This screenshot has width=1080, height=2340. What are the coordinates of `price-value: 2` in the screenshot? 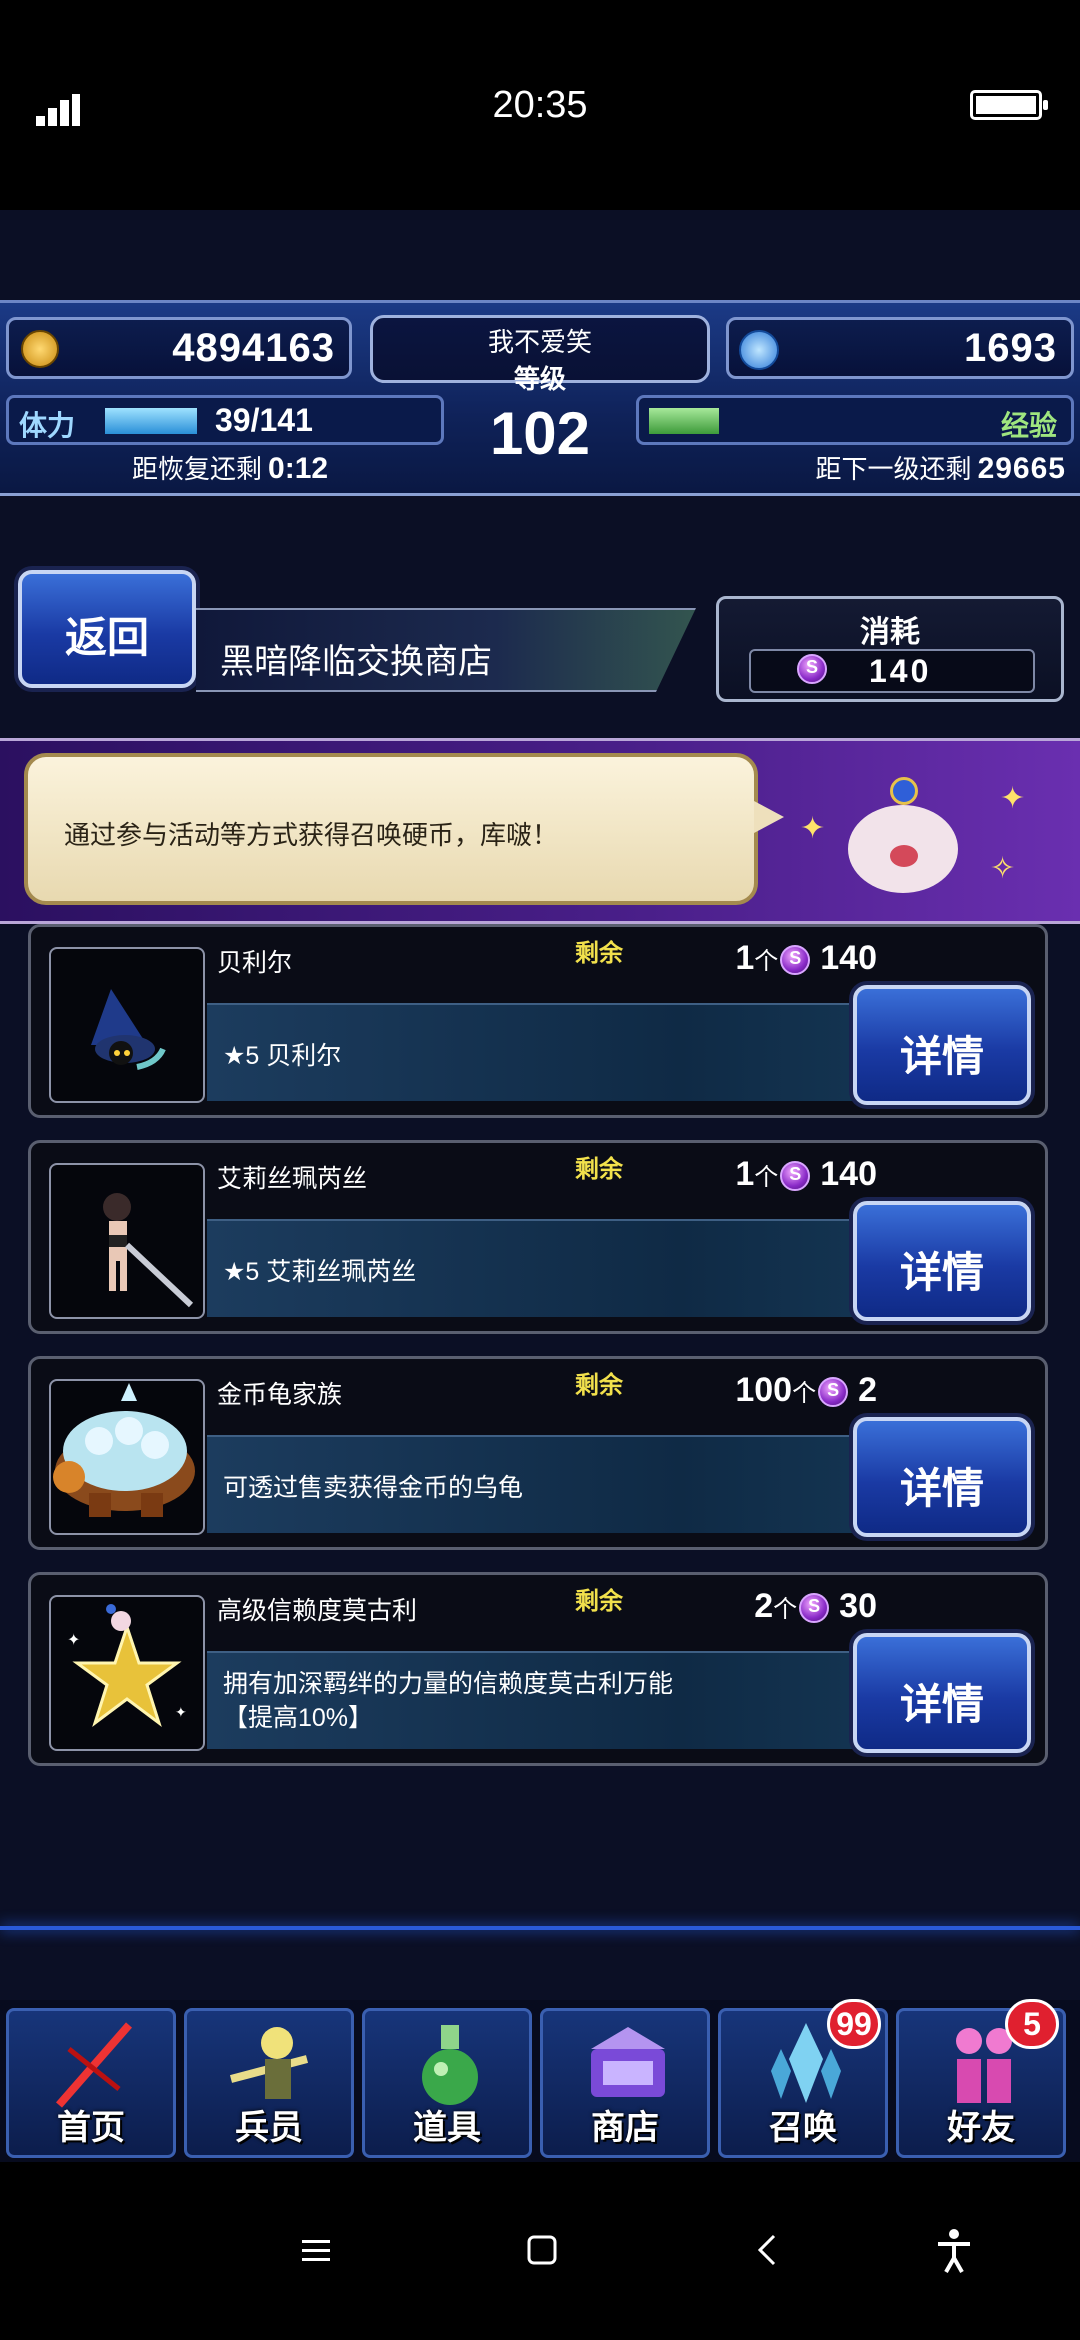 It's located at (867, 1390).